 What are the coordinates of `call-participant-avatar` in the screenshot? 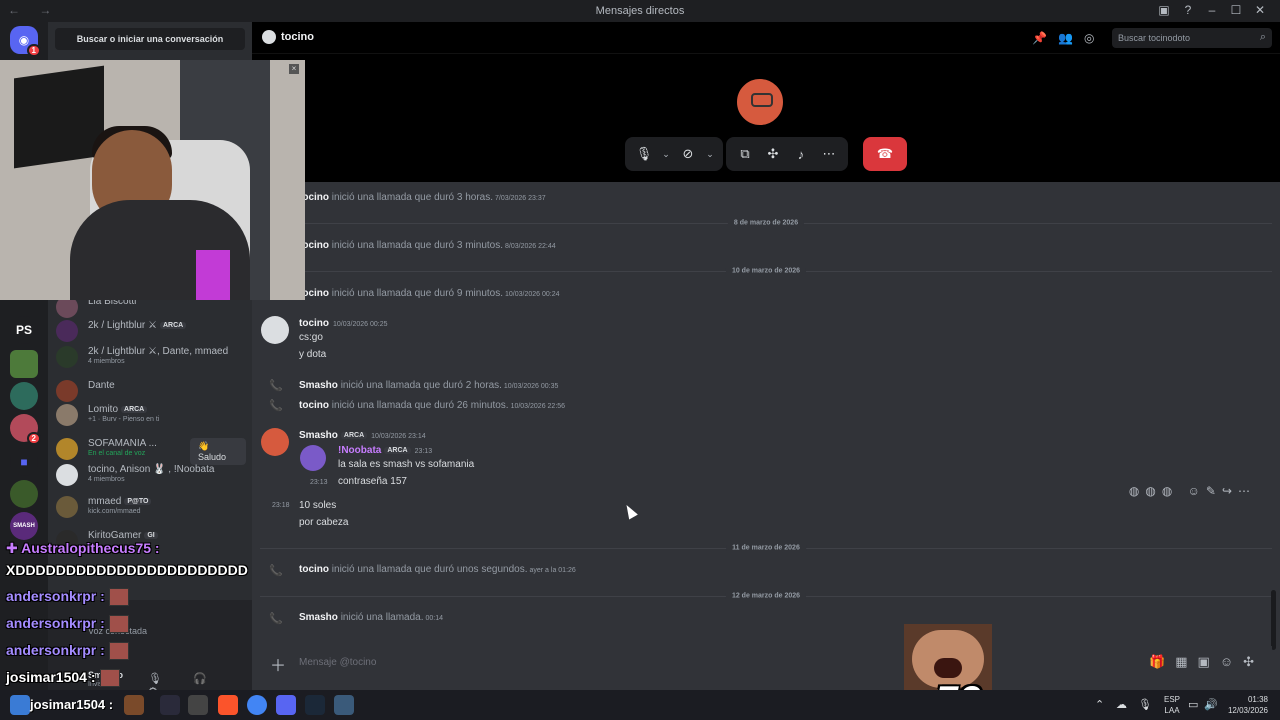 It's located at (760, 102).